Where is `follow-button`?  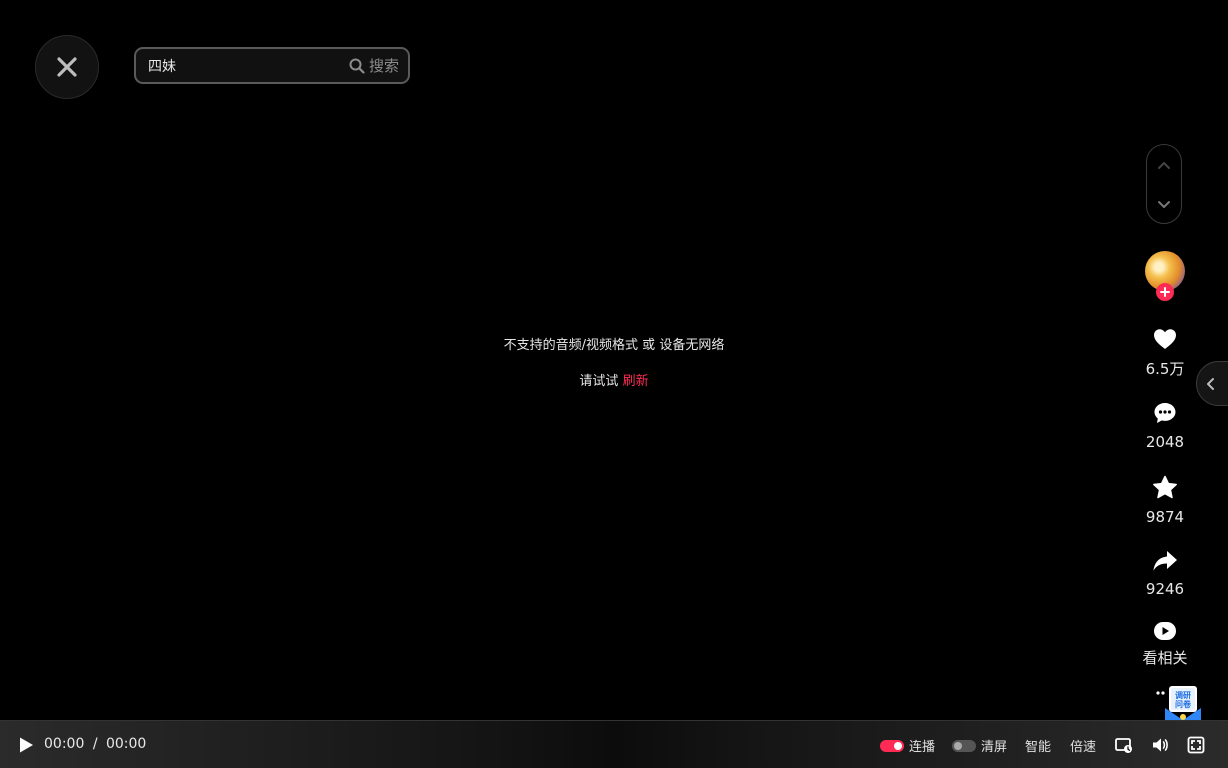 follow-button is located at coordinates (1165, 292).